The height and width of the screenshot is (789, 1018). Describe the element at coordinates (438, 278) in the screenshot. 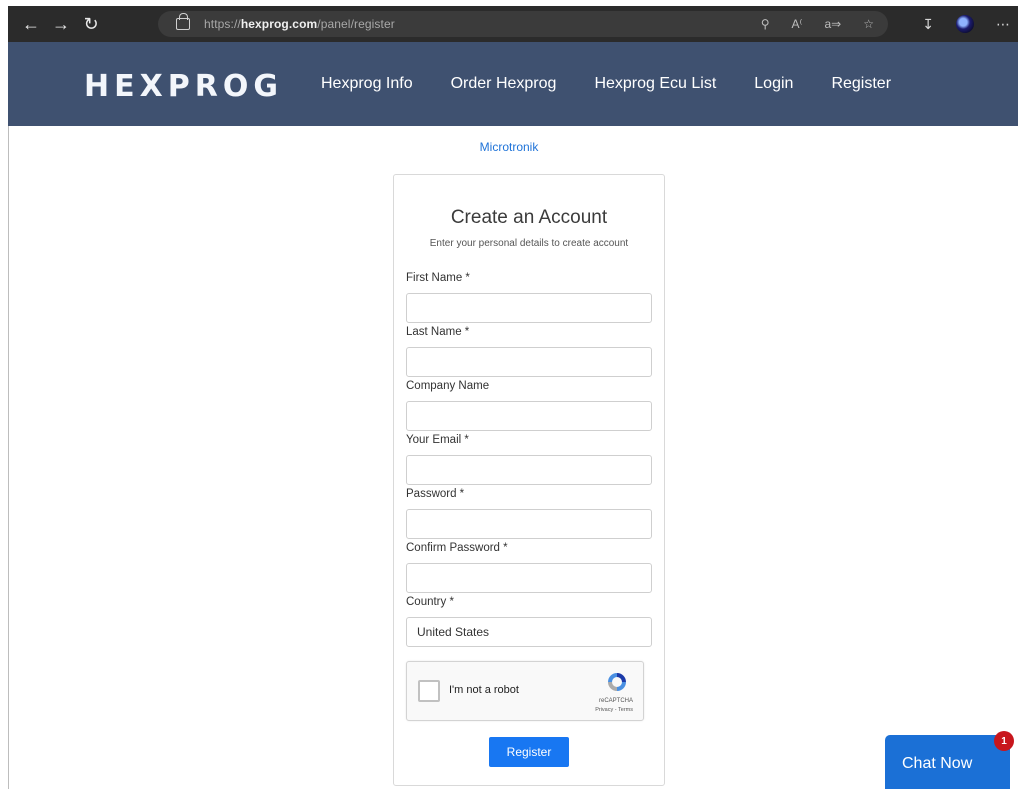

I see `first-name-label: First Name *` at that location.